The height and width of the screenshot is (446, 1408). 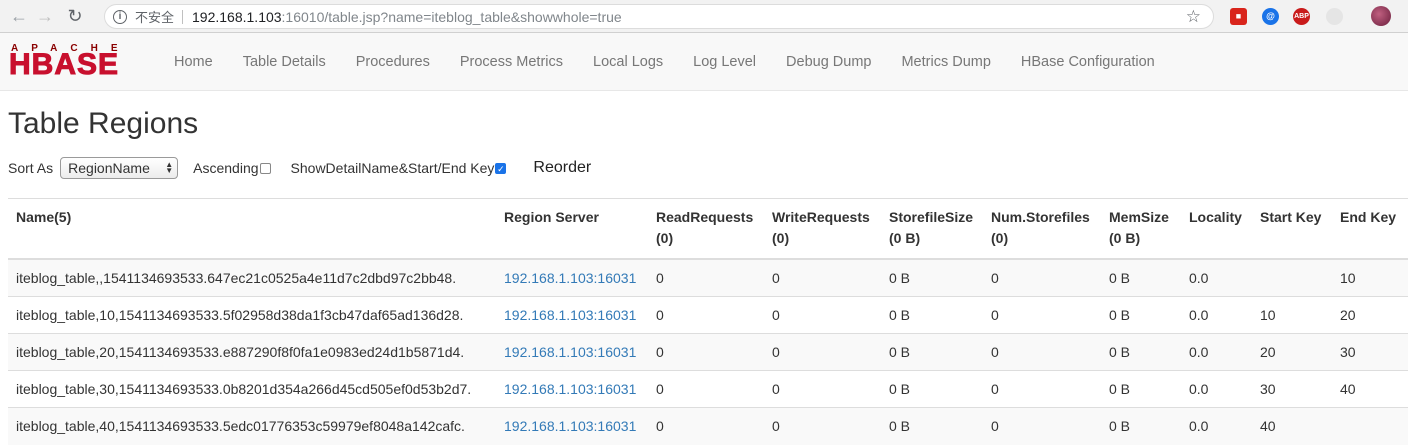 I want to click on table-cell: 20, so click(x=1370, y=315).